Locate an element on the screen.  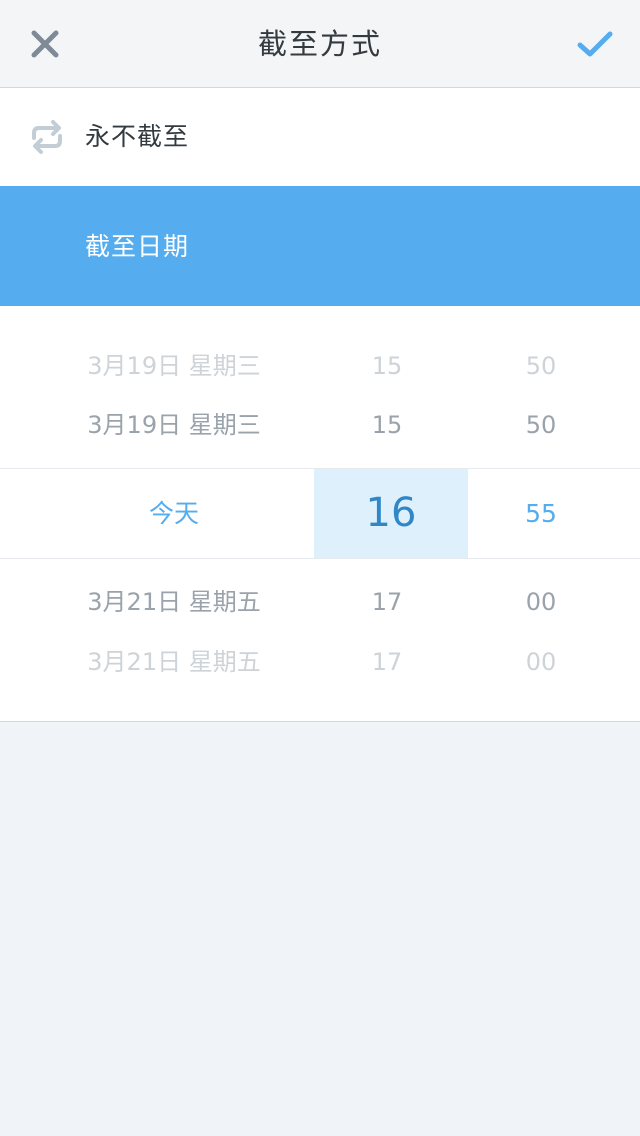
expire-date-option: 截至日期 is located at coordinates (320, 246).